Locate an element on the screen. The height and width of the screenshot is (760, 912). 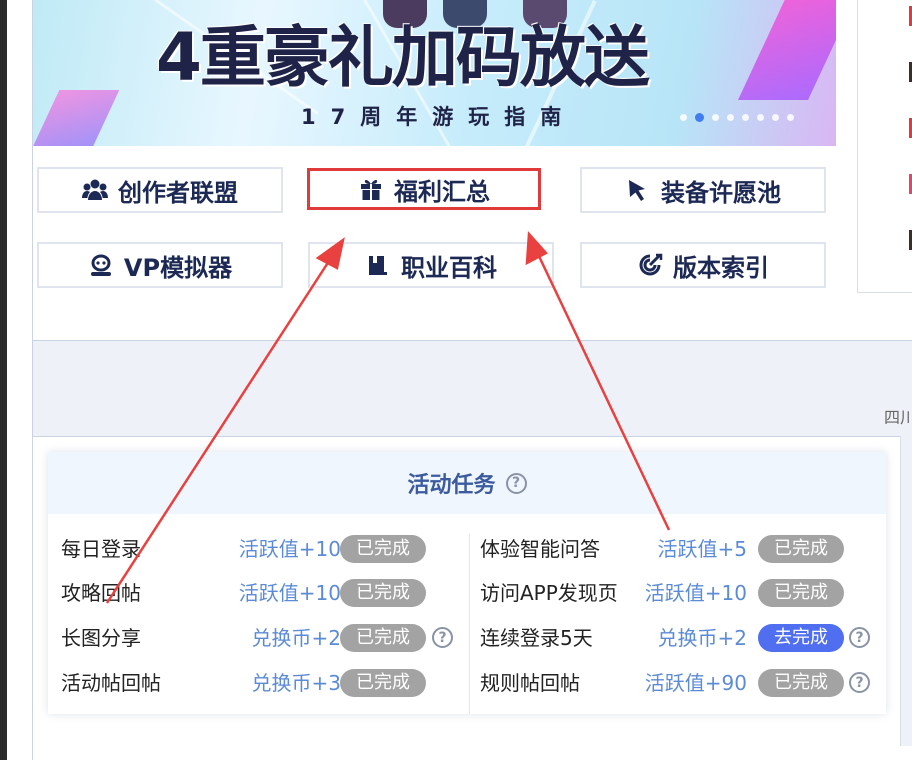
annotation-arrow-right is located at coordinates (603, 391).